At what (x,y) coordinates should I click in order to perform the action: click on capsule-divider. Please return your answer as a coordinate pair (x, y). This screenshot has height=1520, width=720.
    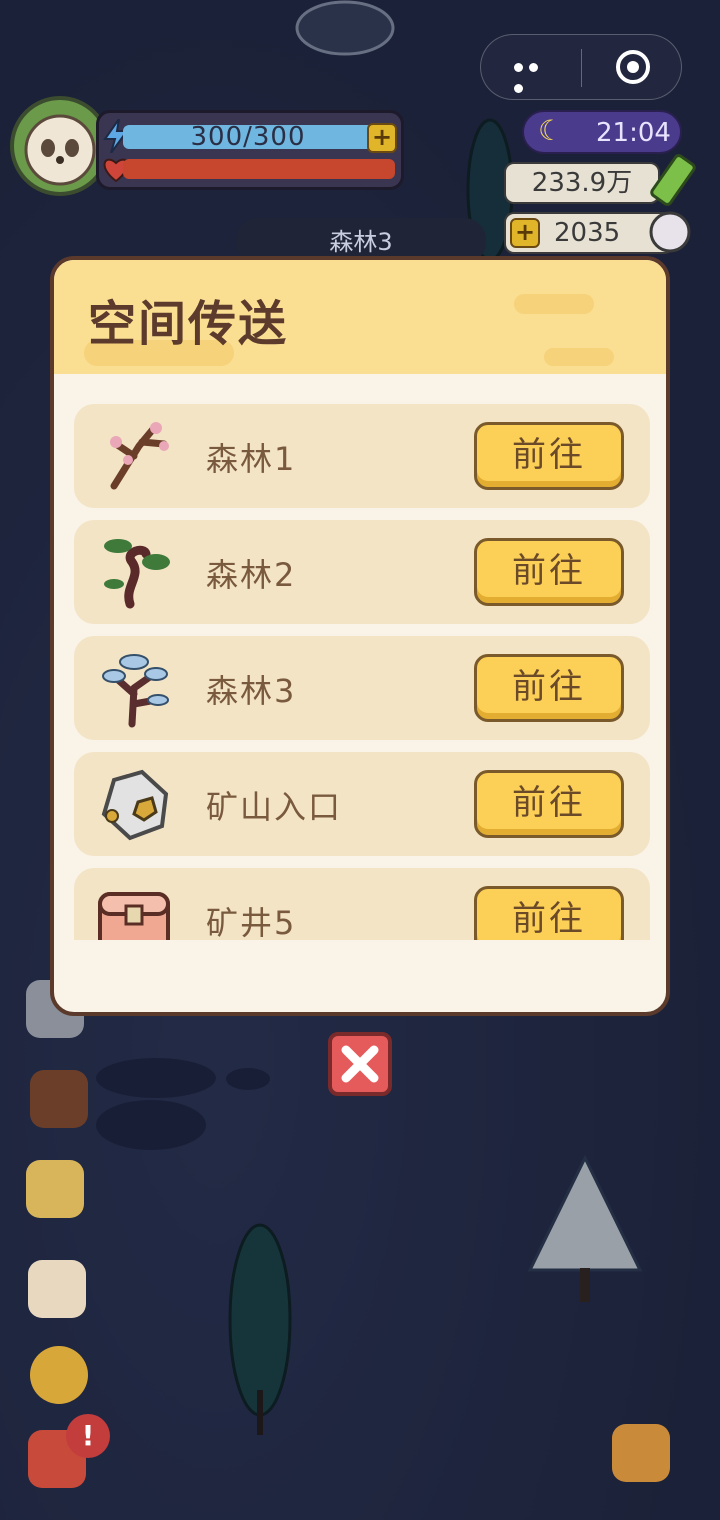
    Looking at the image, I should click on (581, 68).